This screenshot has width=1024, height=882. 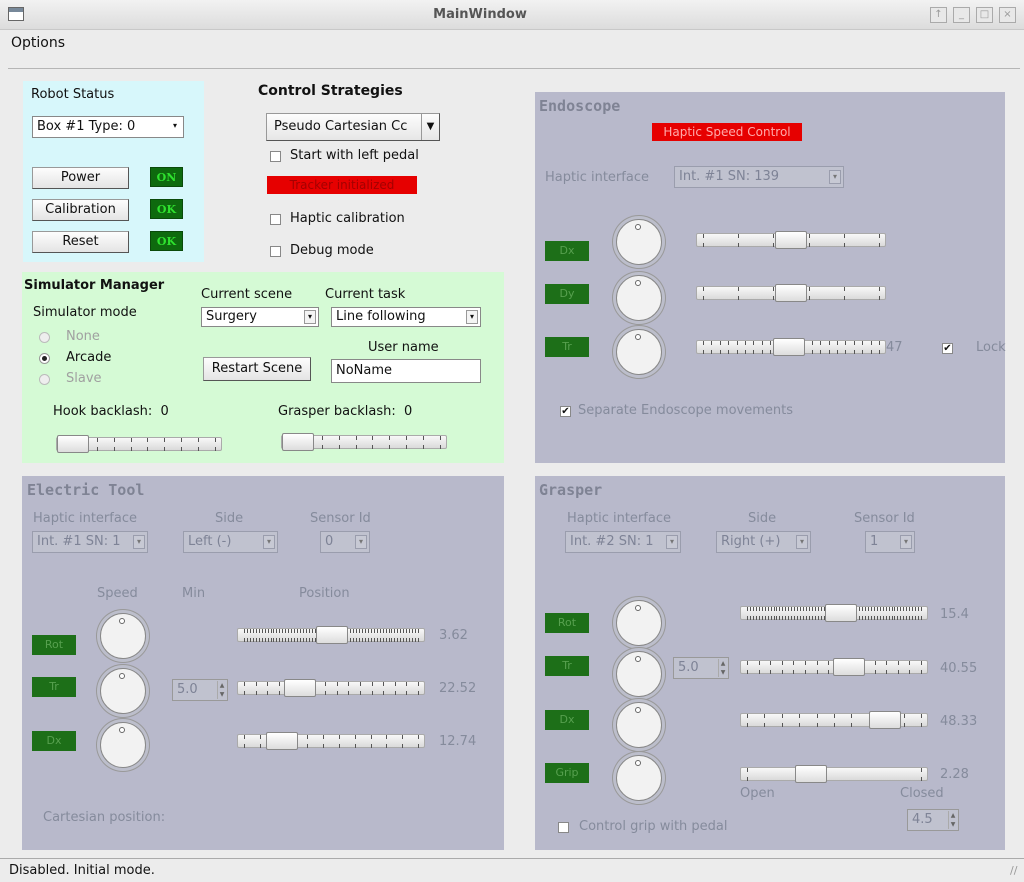 I want to click on task-label: Current task, so click(x=365, y=294).